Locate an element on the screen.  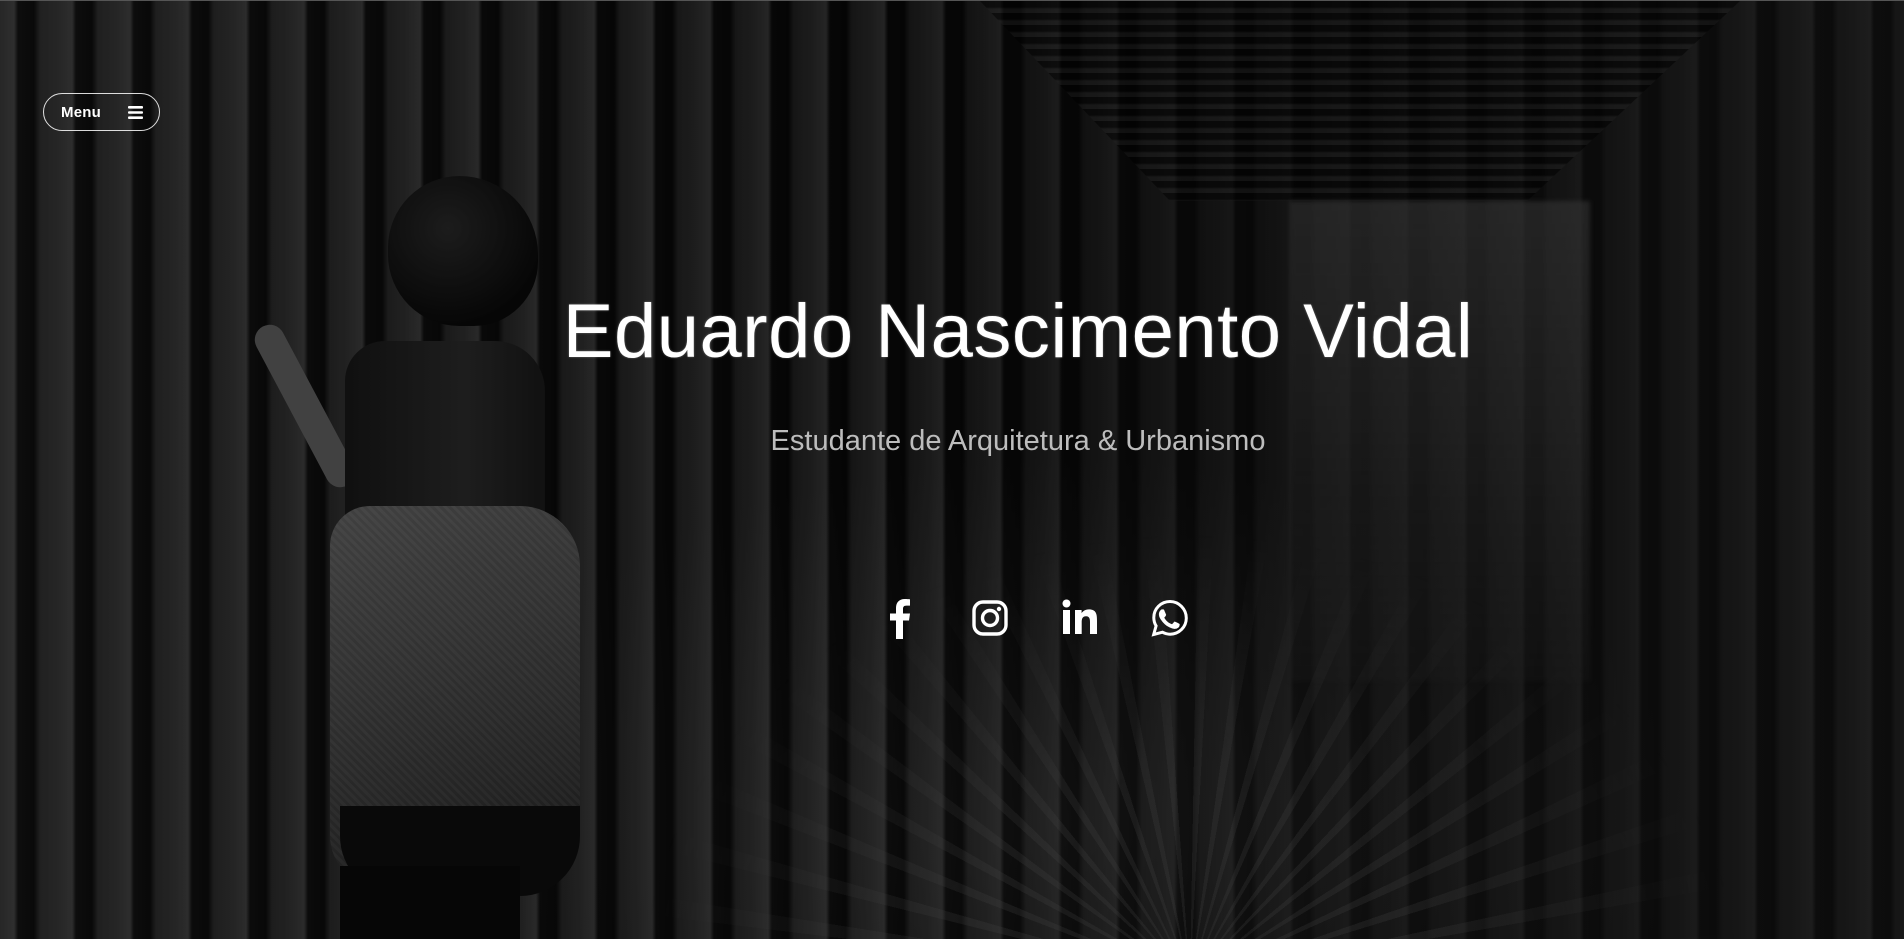
facebook-icon is located at coordinates (900, 618).